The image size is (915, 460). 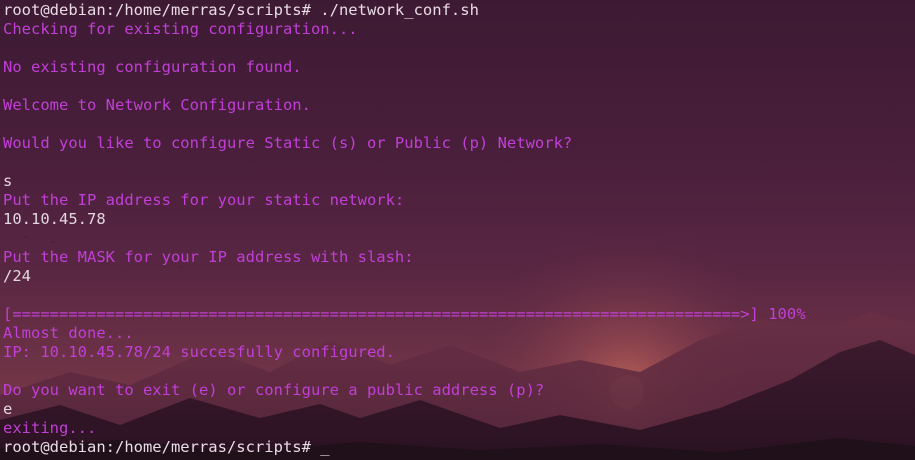 What do you see at coordinates (8, 181) in the screenshot?
I see `input-line: s` at bounding box center [8, 181].